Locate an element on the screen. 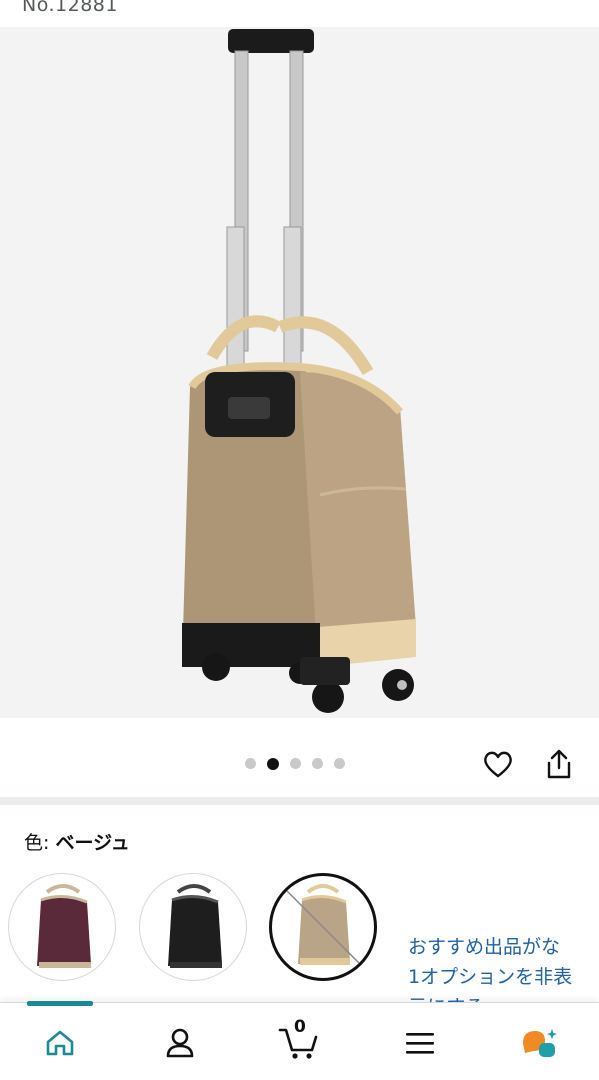  color-swatch-beige-selected is located at coordinates (323, 927).